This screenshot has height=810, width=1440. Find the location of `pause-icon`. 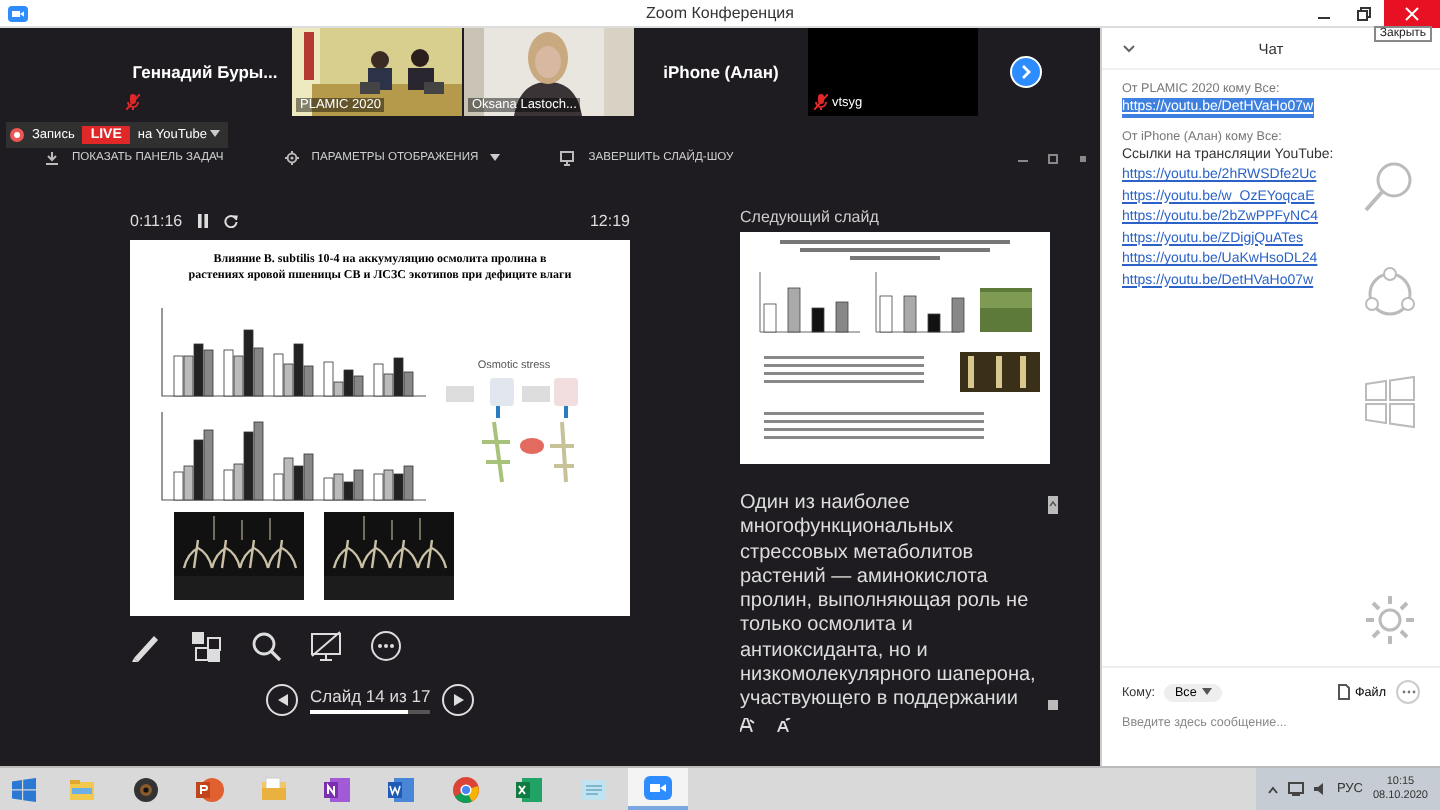

pause-icon is located at coordinates (203, 220).